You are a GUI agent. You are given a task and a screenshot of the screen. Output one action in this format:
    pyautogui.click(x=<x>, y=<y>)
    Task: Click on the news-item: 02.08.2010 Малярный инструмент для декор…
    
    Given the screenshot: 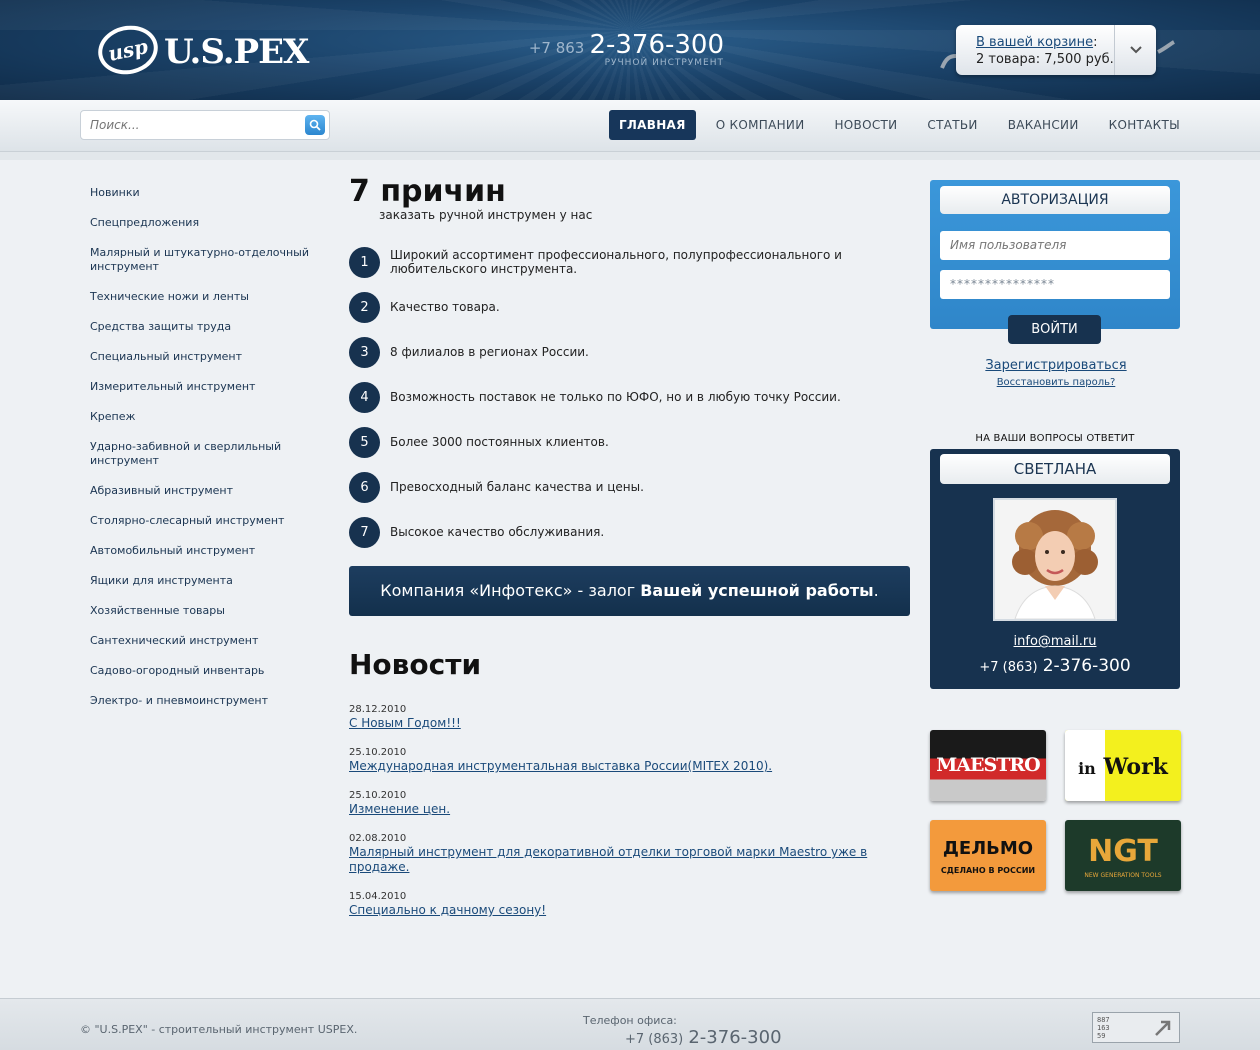 What is the action you would take?
    pyautogui.click(x=629, y=854)
    